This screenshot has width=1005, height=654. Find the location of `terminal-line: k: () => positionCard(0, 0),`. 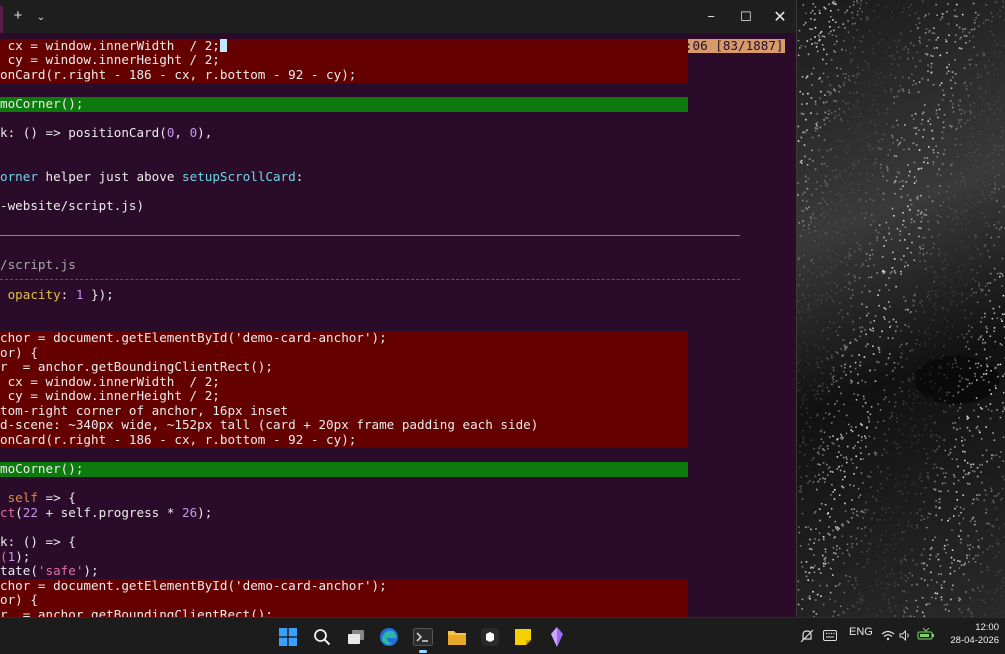

terminal-line: k: () => positionCard(0, 0), is located at coordinates (106, 133).